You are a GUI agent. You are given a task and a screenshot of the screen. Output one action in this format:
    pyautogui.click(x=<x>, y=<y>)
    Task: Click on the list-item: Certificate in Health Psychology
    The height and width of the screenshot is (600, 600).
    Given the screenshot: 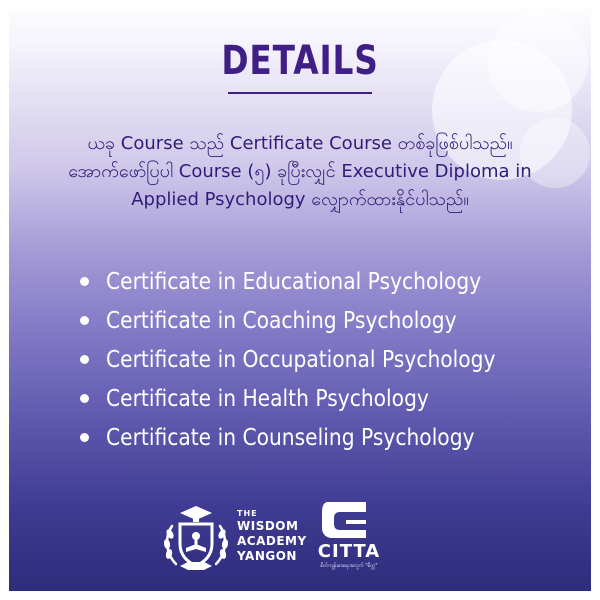 What is the action you would take?
    pyautogui.click(x=314, y=398)
    